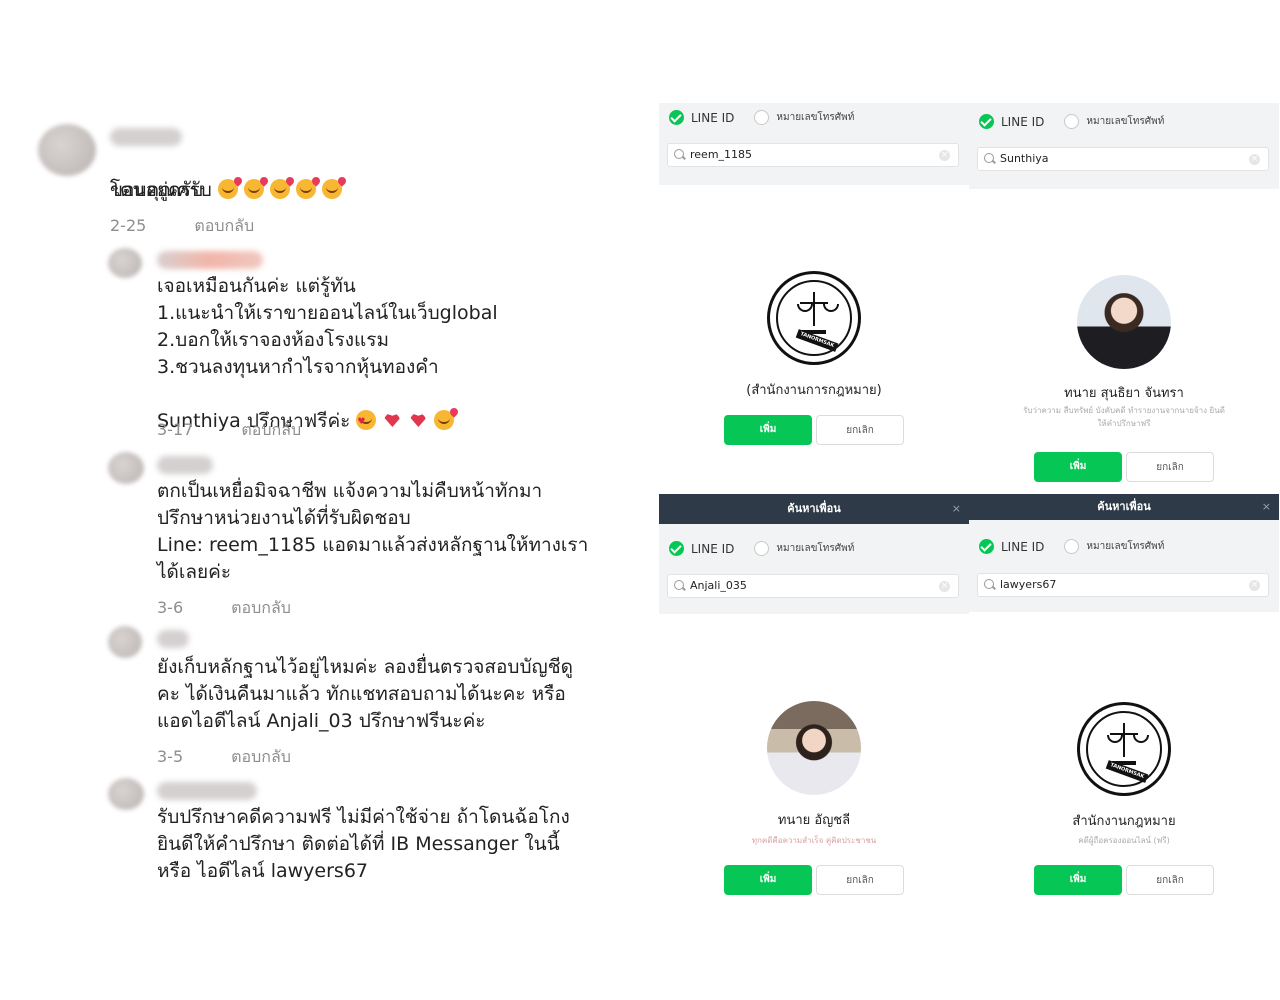 The width and height of the screenshot is (1280, 1000). What do you see at coordinates (1124, 393) in the screenshot?
I see `profile-name: ทนาย สุนธิยา จันทรา` at bounding box center [1124, 393].